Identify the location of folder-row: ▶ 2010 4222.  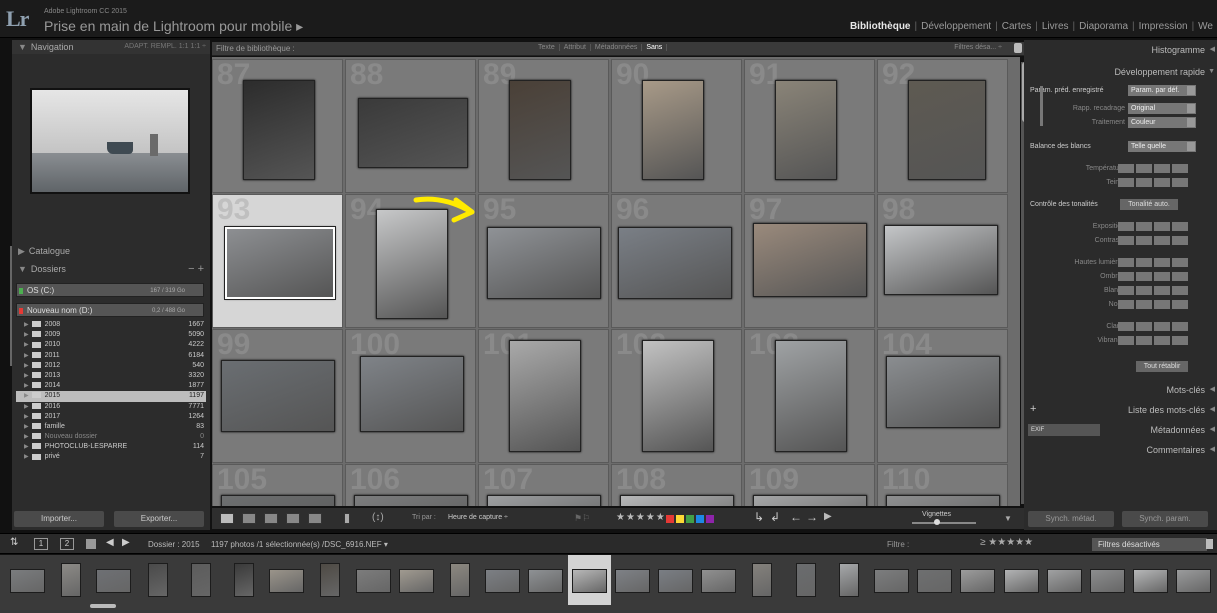
(111, 345).